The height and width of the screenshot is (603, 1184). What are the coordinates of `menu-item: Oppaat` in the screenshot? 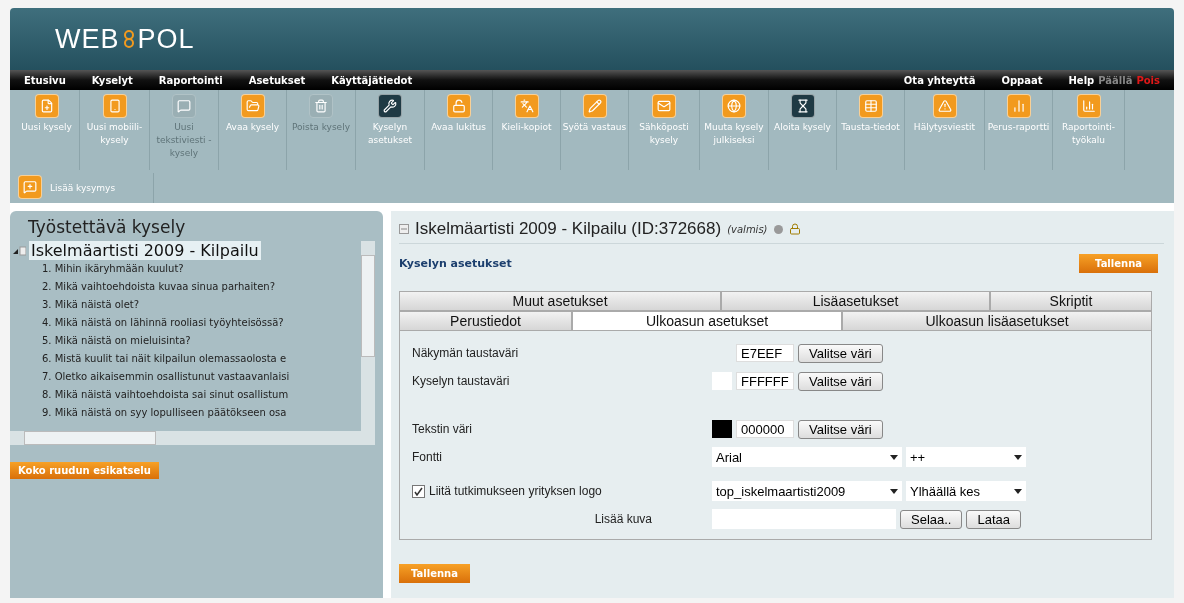 It's located at (1022, 80).